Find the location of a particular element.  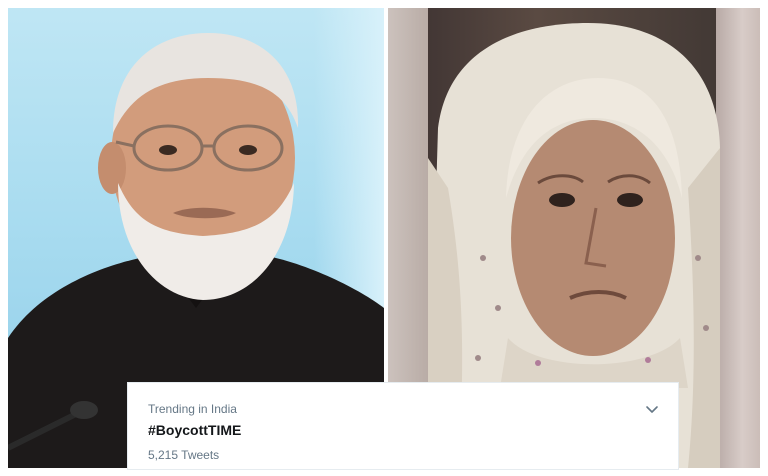

trend-tweet-count: 5,215 Tweets is located at coordinates (184, 455).